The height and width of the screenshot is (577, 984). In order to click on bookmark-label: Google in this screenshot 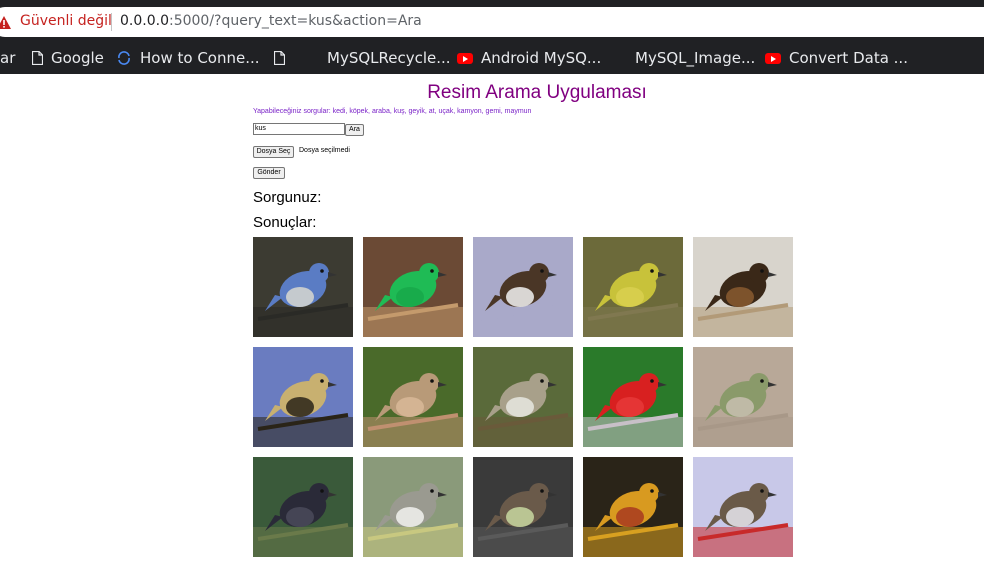, I will do `click(77, 58)`.